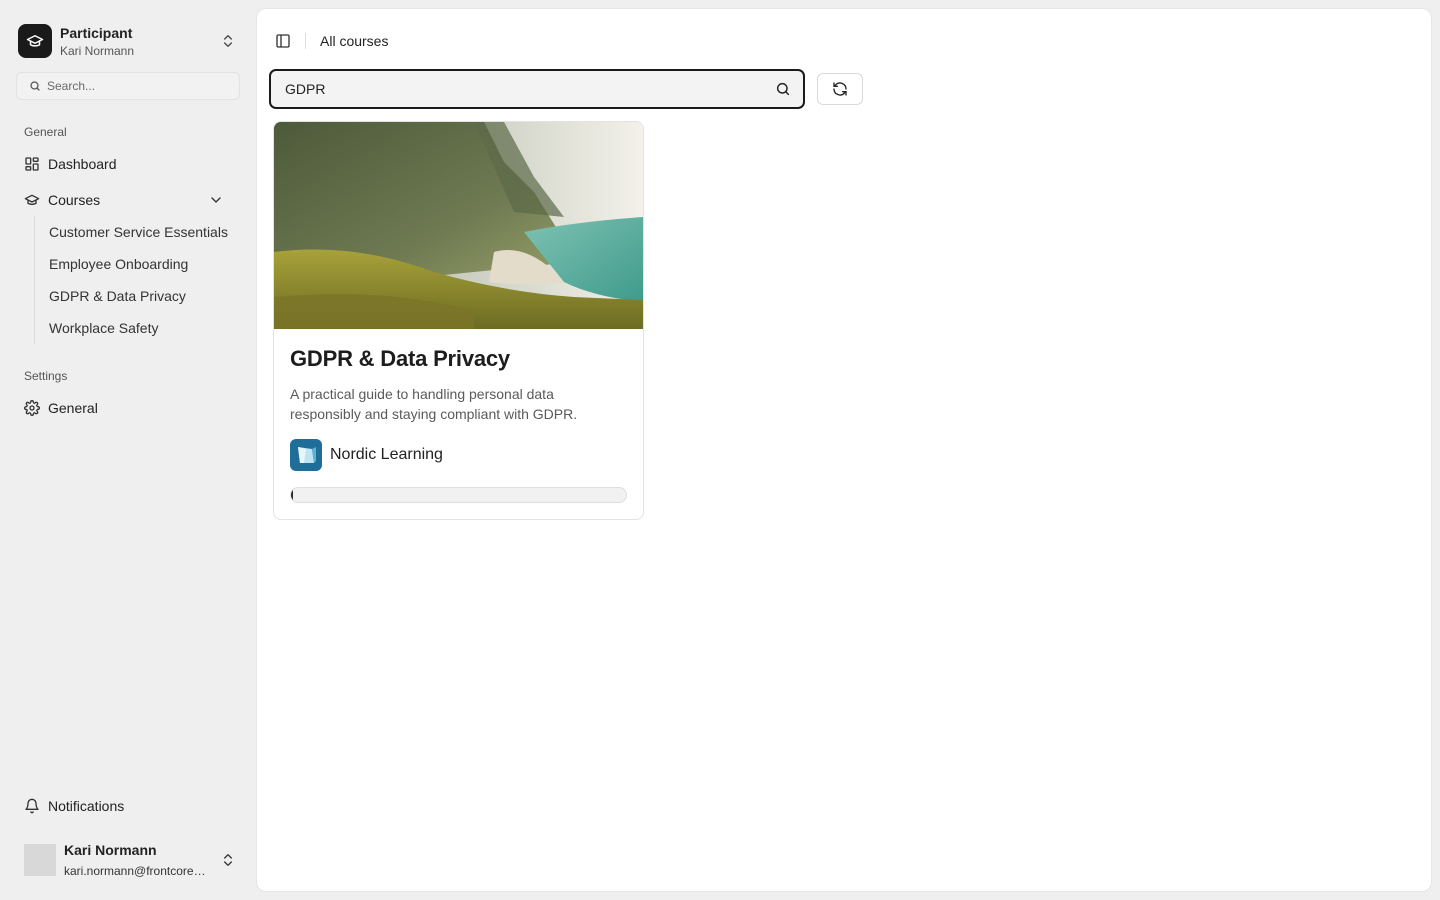  What do you see at coordinates (132, 200) in the screenshot?
I see `sidebar-item-courses: Courses` at bounding box center [132, 200].